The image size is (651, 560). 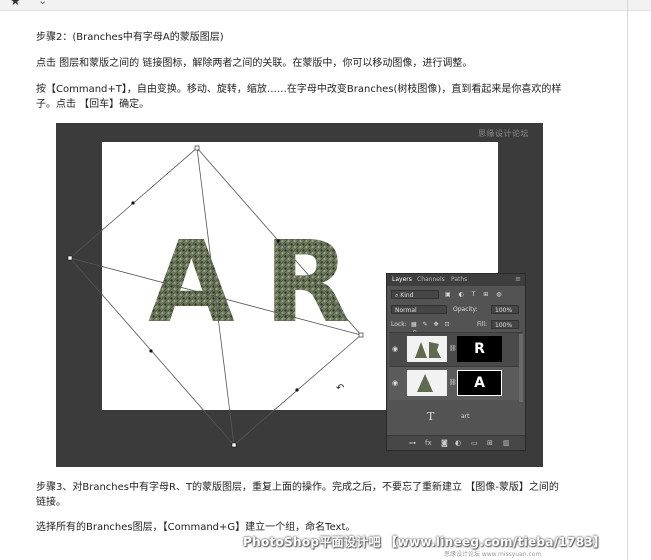 I want to click on panel-footer: ⊶ fx ◙ ◐ ▭ ⊞ ▥, so click(x=456, y=442).